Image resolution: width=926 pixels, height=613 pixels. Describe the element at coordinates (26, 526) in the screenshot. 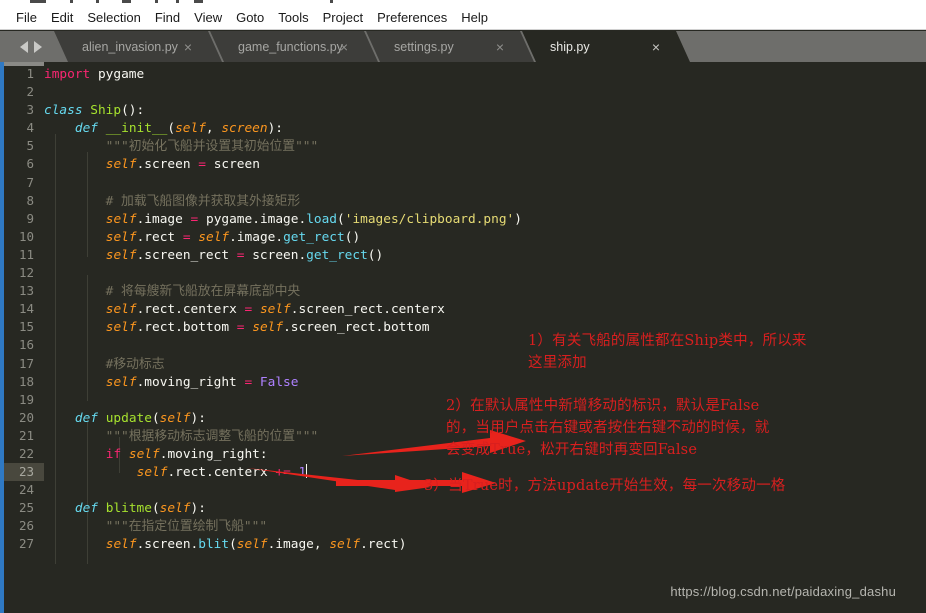

I see `line-number: 26` at that location.